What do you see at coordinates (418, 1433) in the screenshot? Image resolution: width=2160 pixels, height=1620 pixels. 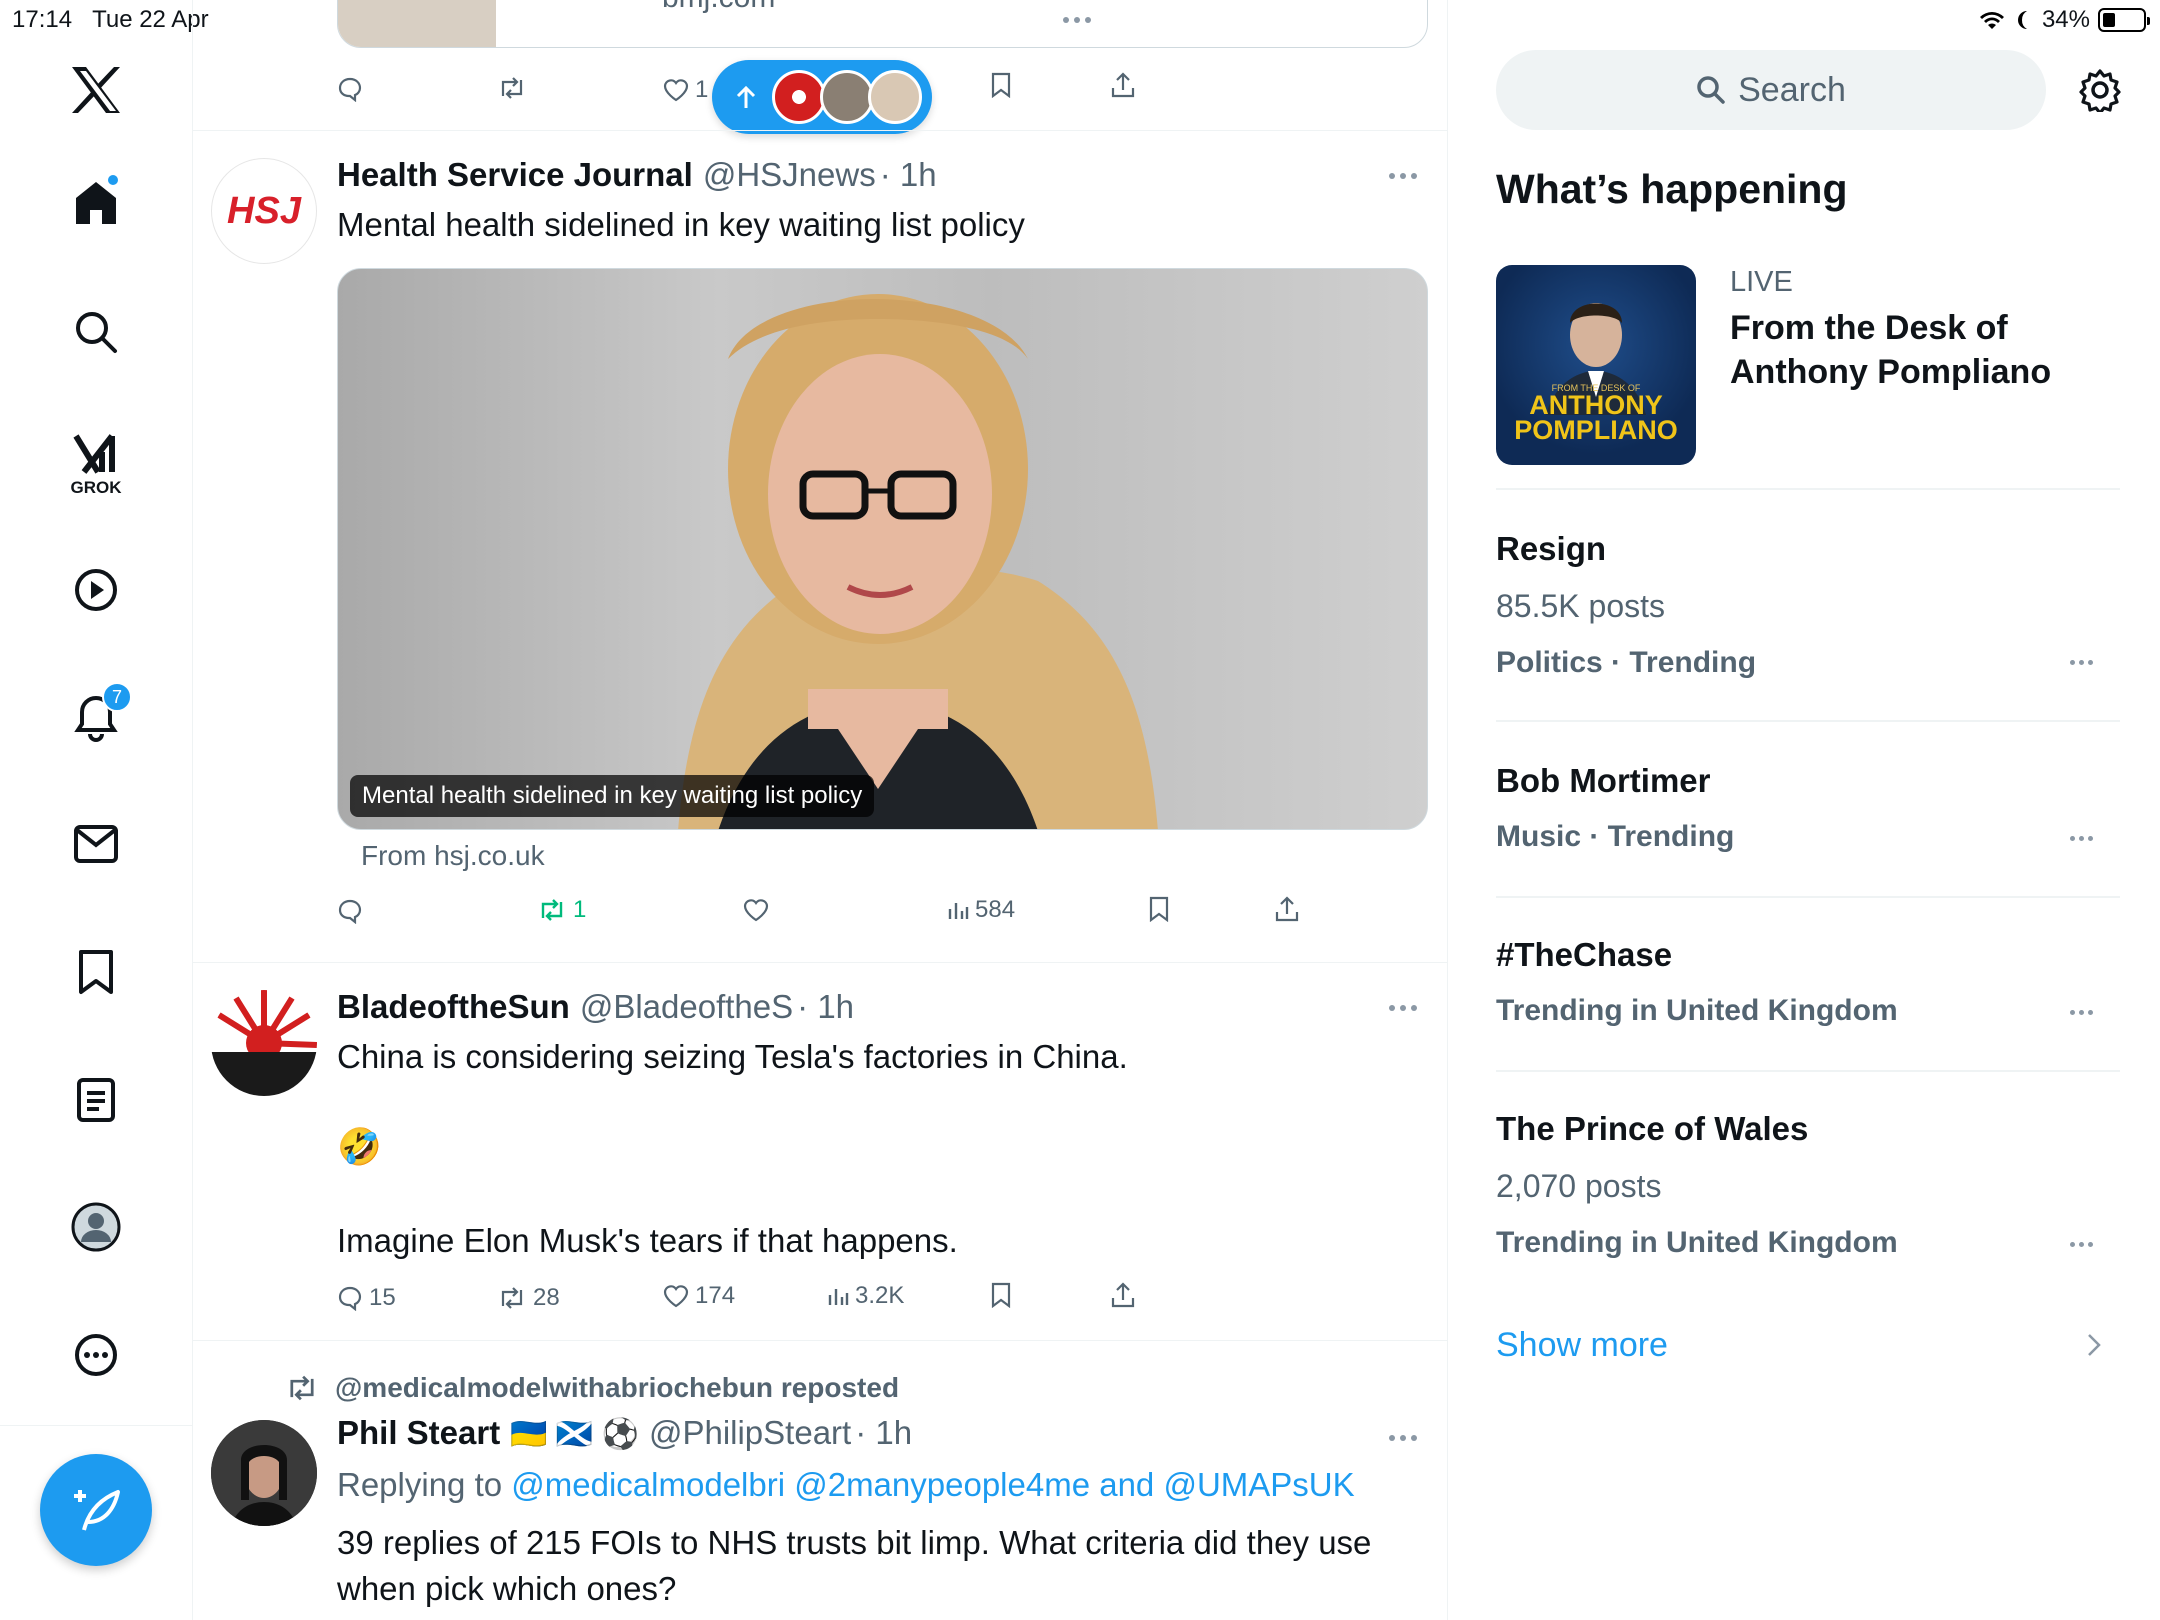 I see `author-name: Phil Steart` at bounding box center [418, 1433].